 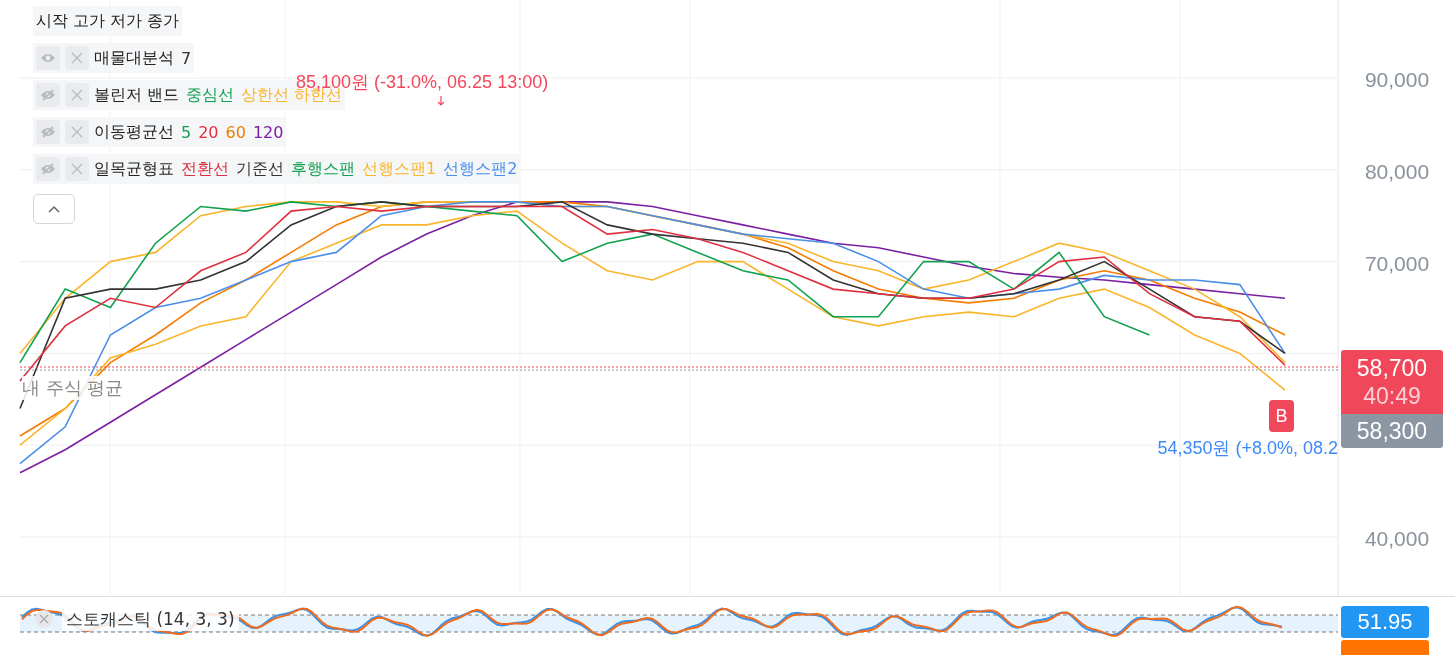 I want to click on countdown-timer: 40:49, so click(x=1392, y=396).